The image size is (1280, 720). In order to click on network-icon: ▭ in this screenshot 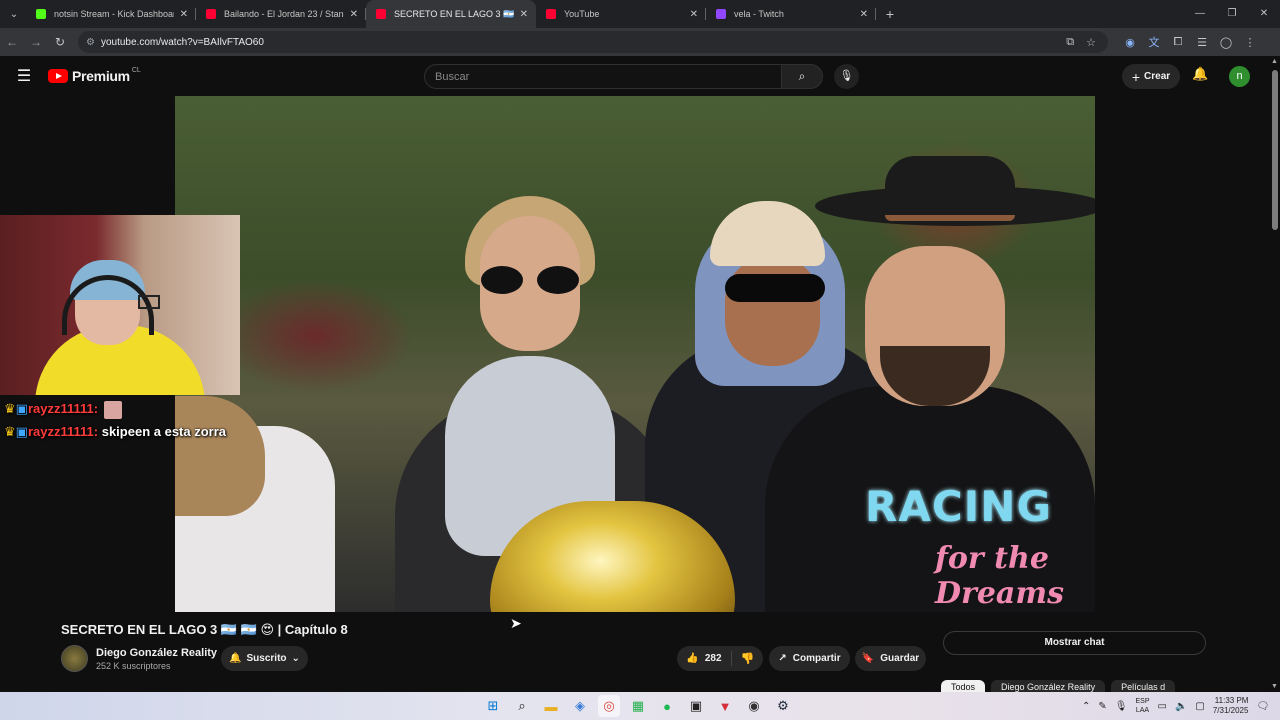, I will do `click(1162, 706)`.